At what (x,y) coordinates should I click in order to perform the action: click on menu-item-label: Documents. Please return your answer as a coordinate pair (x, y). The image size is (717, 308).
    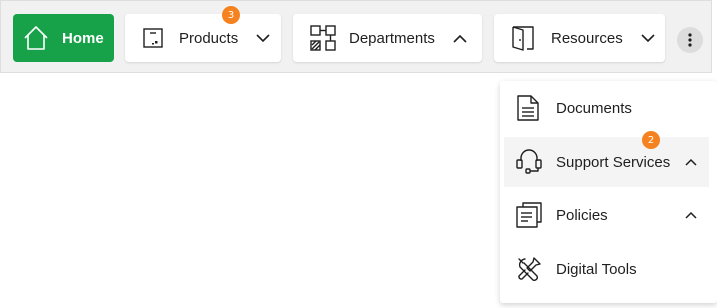
    Looking at the image, I should click on (594, 108).